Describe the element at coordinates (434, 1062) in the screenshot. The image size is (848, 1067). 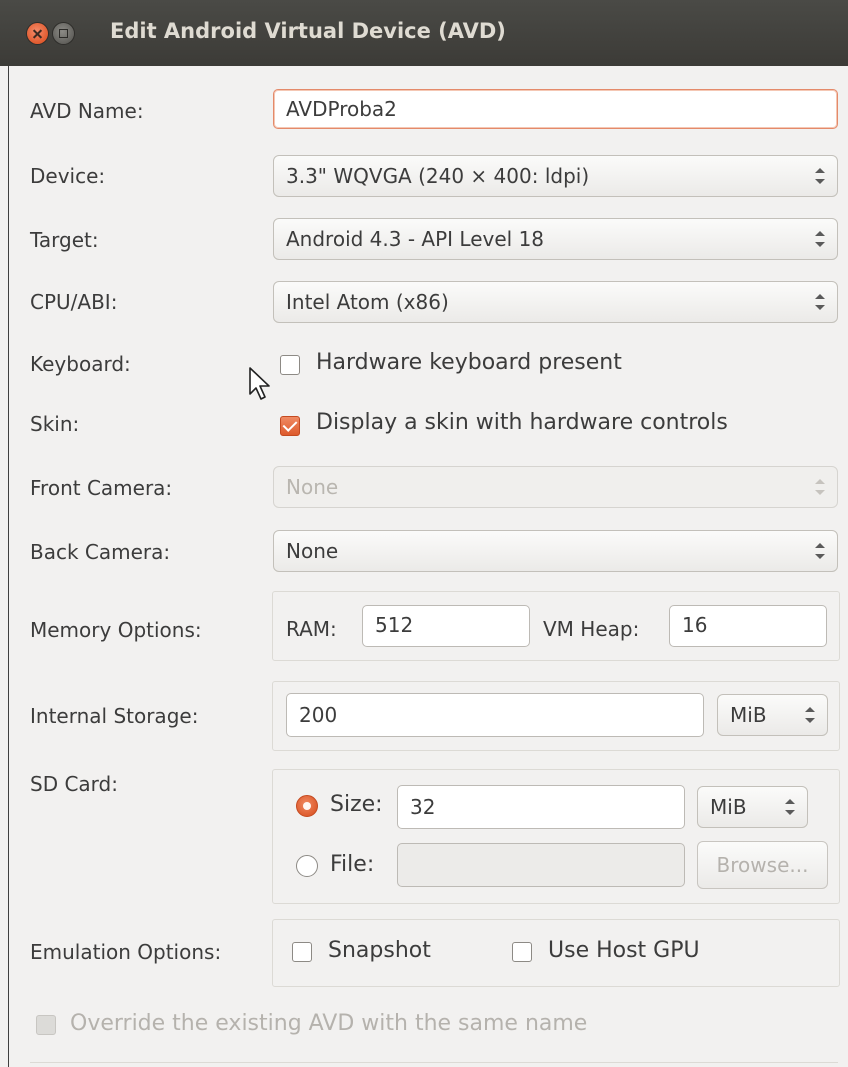
I see `separator` at that location.